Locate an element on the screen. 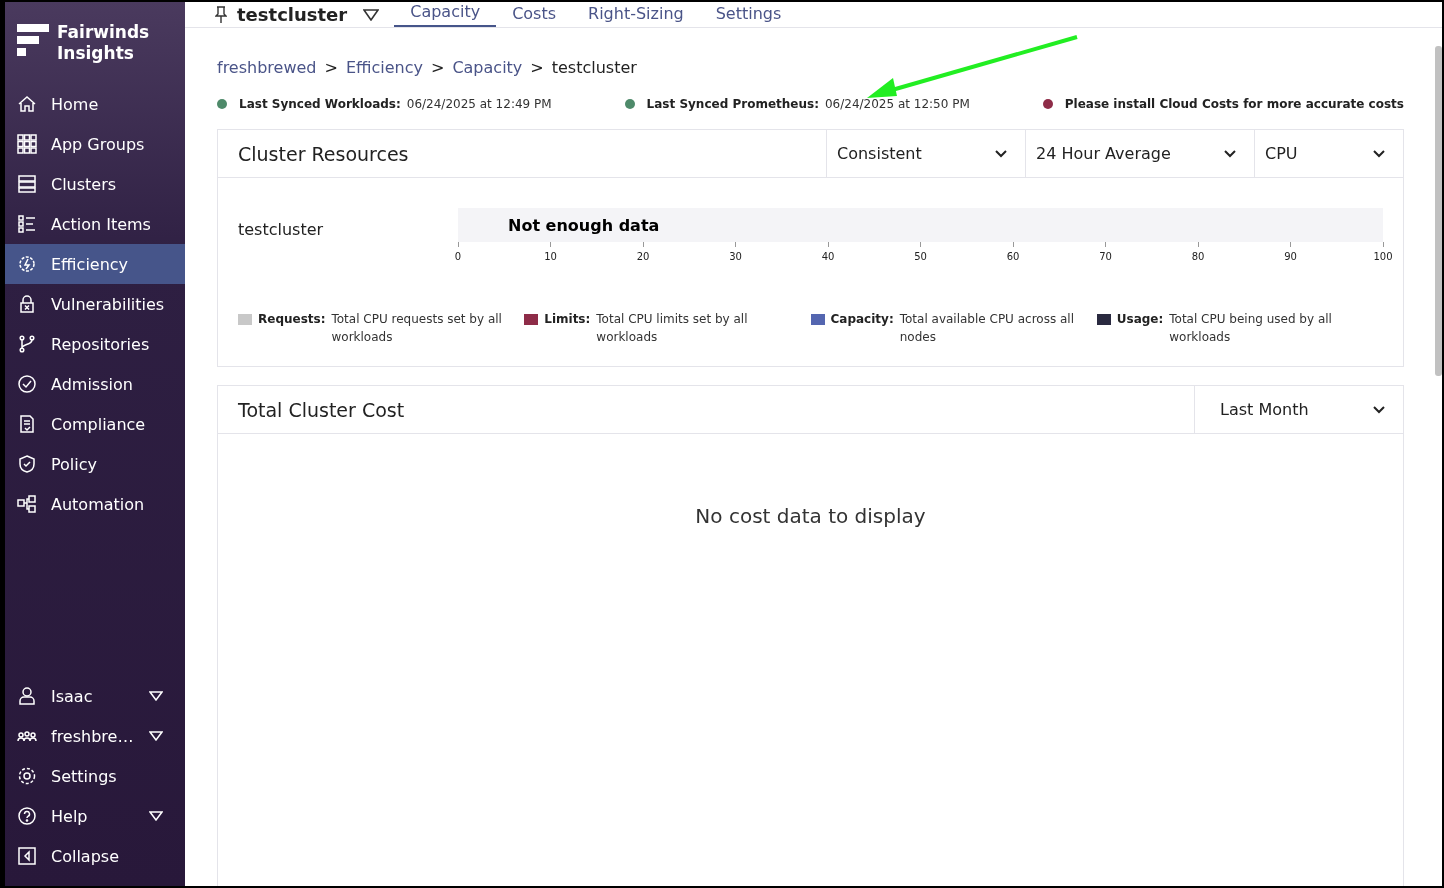 The height and width of the screenshot is (888, 1444). axis-tick-label: 40 is located at coordinates (828, 256).